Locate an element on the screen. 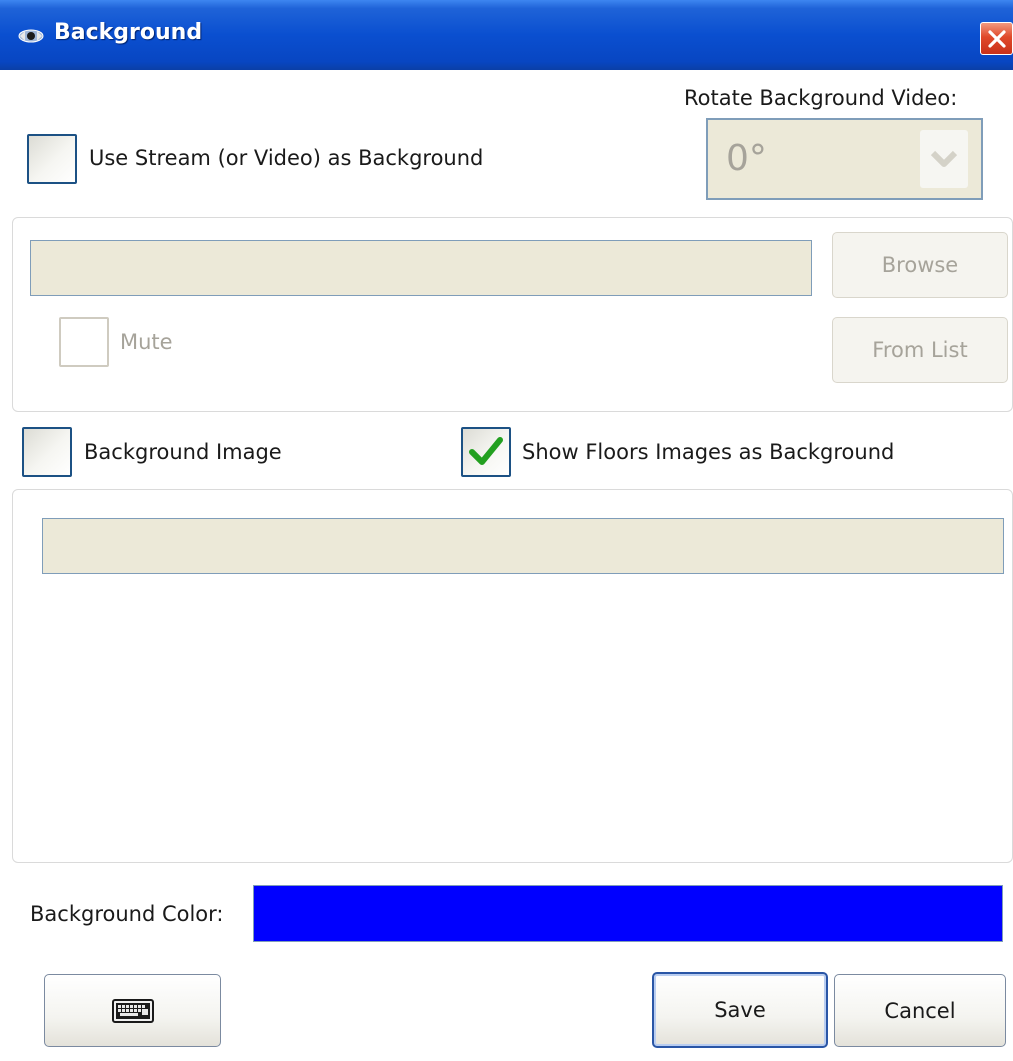 Image resolution: width=1013 pixels, height=1061 pixels. keyboard-button is located at coordinates (132, 1010).